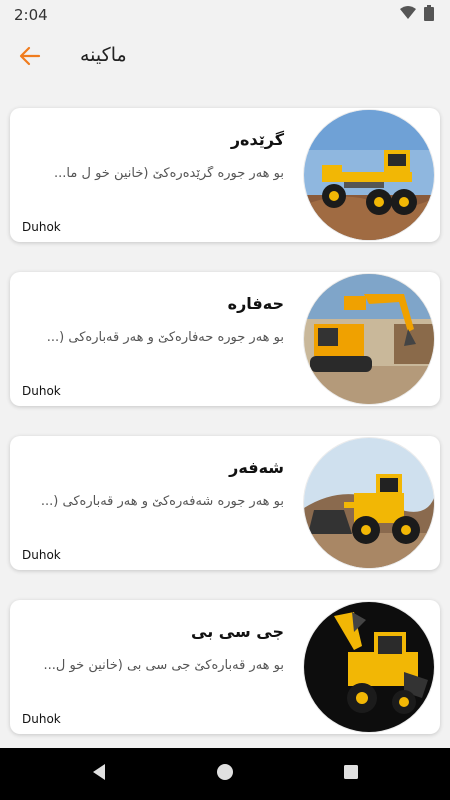 This screenshot has width=450, height=800. I want to click on nav-back-button, so click(99, 774).